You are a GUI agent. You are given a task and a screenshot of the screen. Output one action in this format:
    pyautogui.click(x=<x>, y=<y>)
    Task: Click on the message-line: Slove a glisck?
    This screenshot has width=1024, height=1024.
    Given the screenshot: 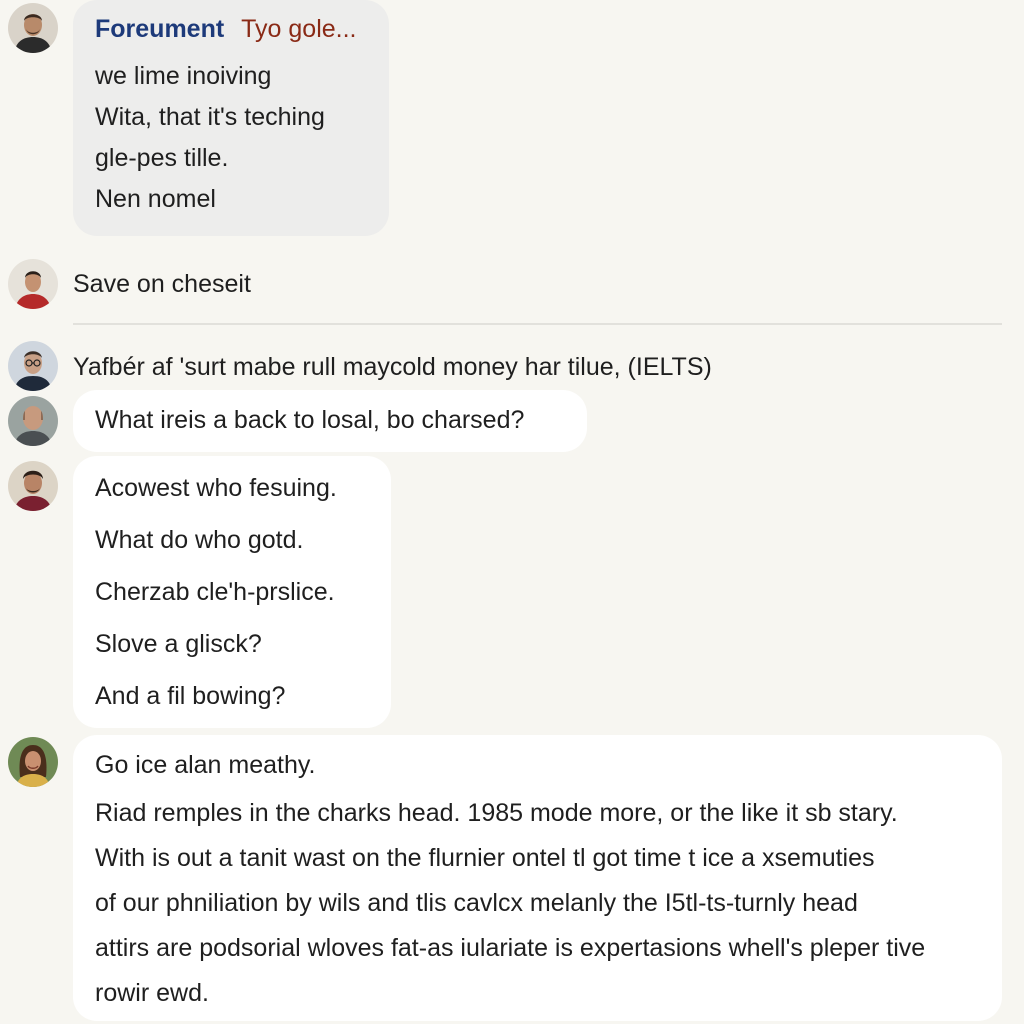 What is the action you would take?
    pyautogui.click(x=178, y=644)
    